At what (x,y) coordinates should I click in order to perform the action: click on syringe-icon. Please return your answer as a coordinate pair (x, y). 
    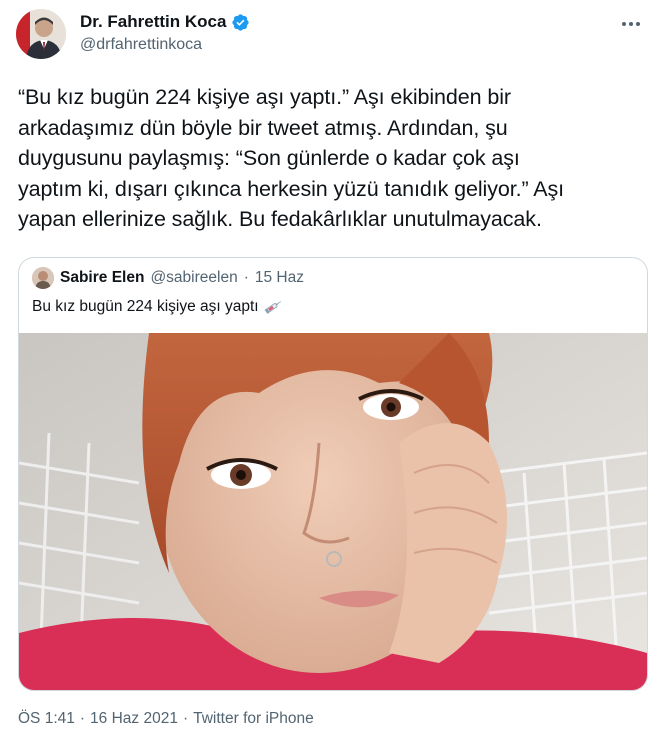
    Looking at the image, I should click on (273, 307).